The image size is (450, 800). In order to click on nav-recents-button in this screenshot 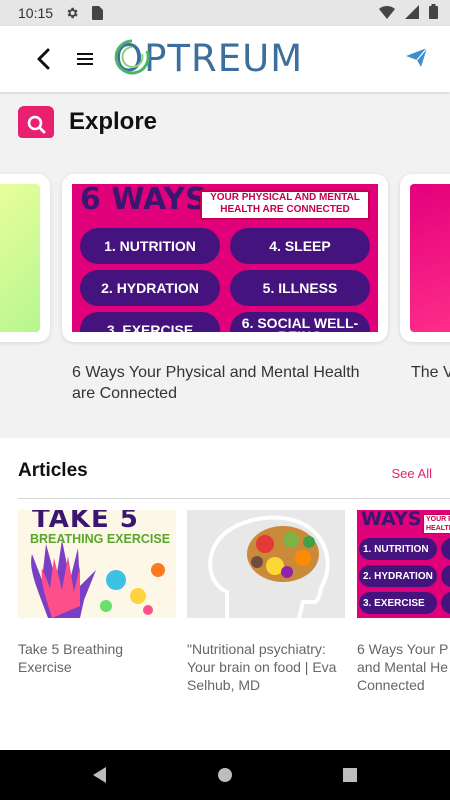, I will do `click(350, 775)`.